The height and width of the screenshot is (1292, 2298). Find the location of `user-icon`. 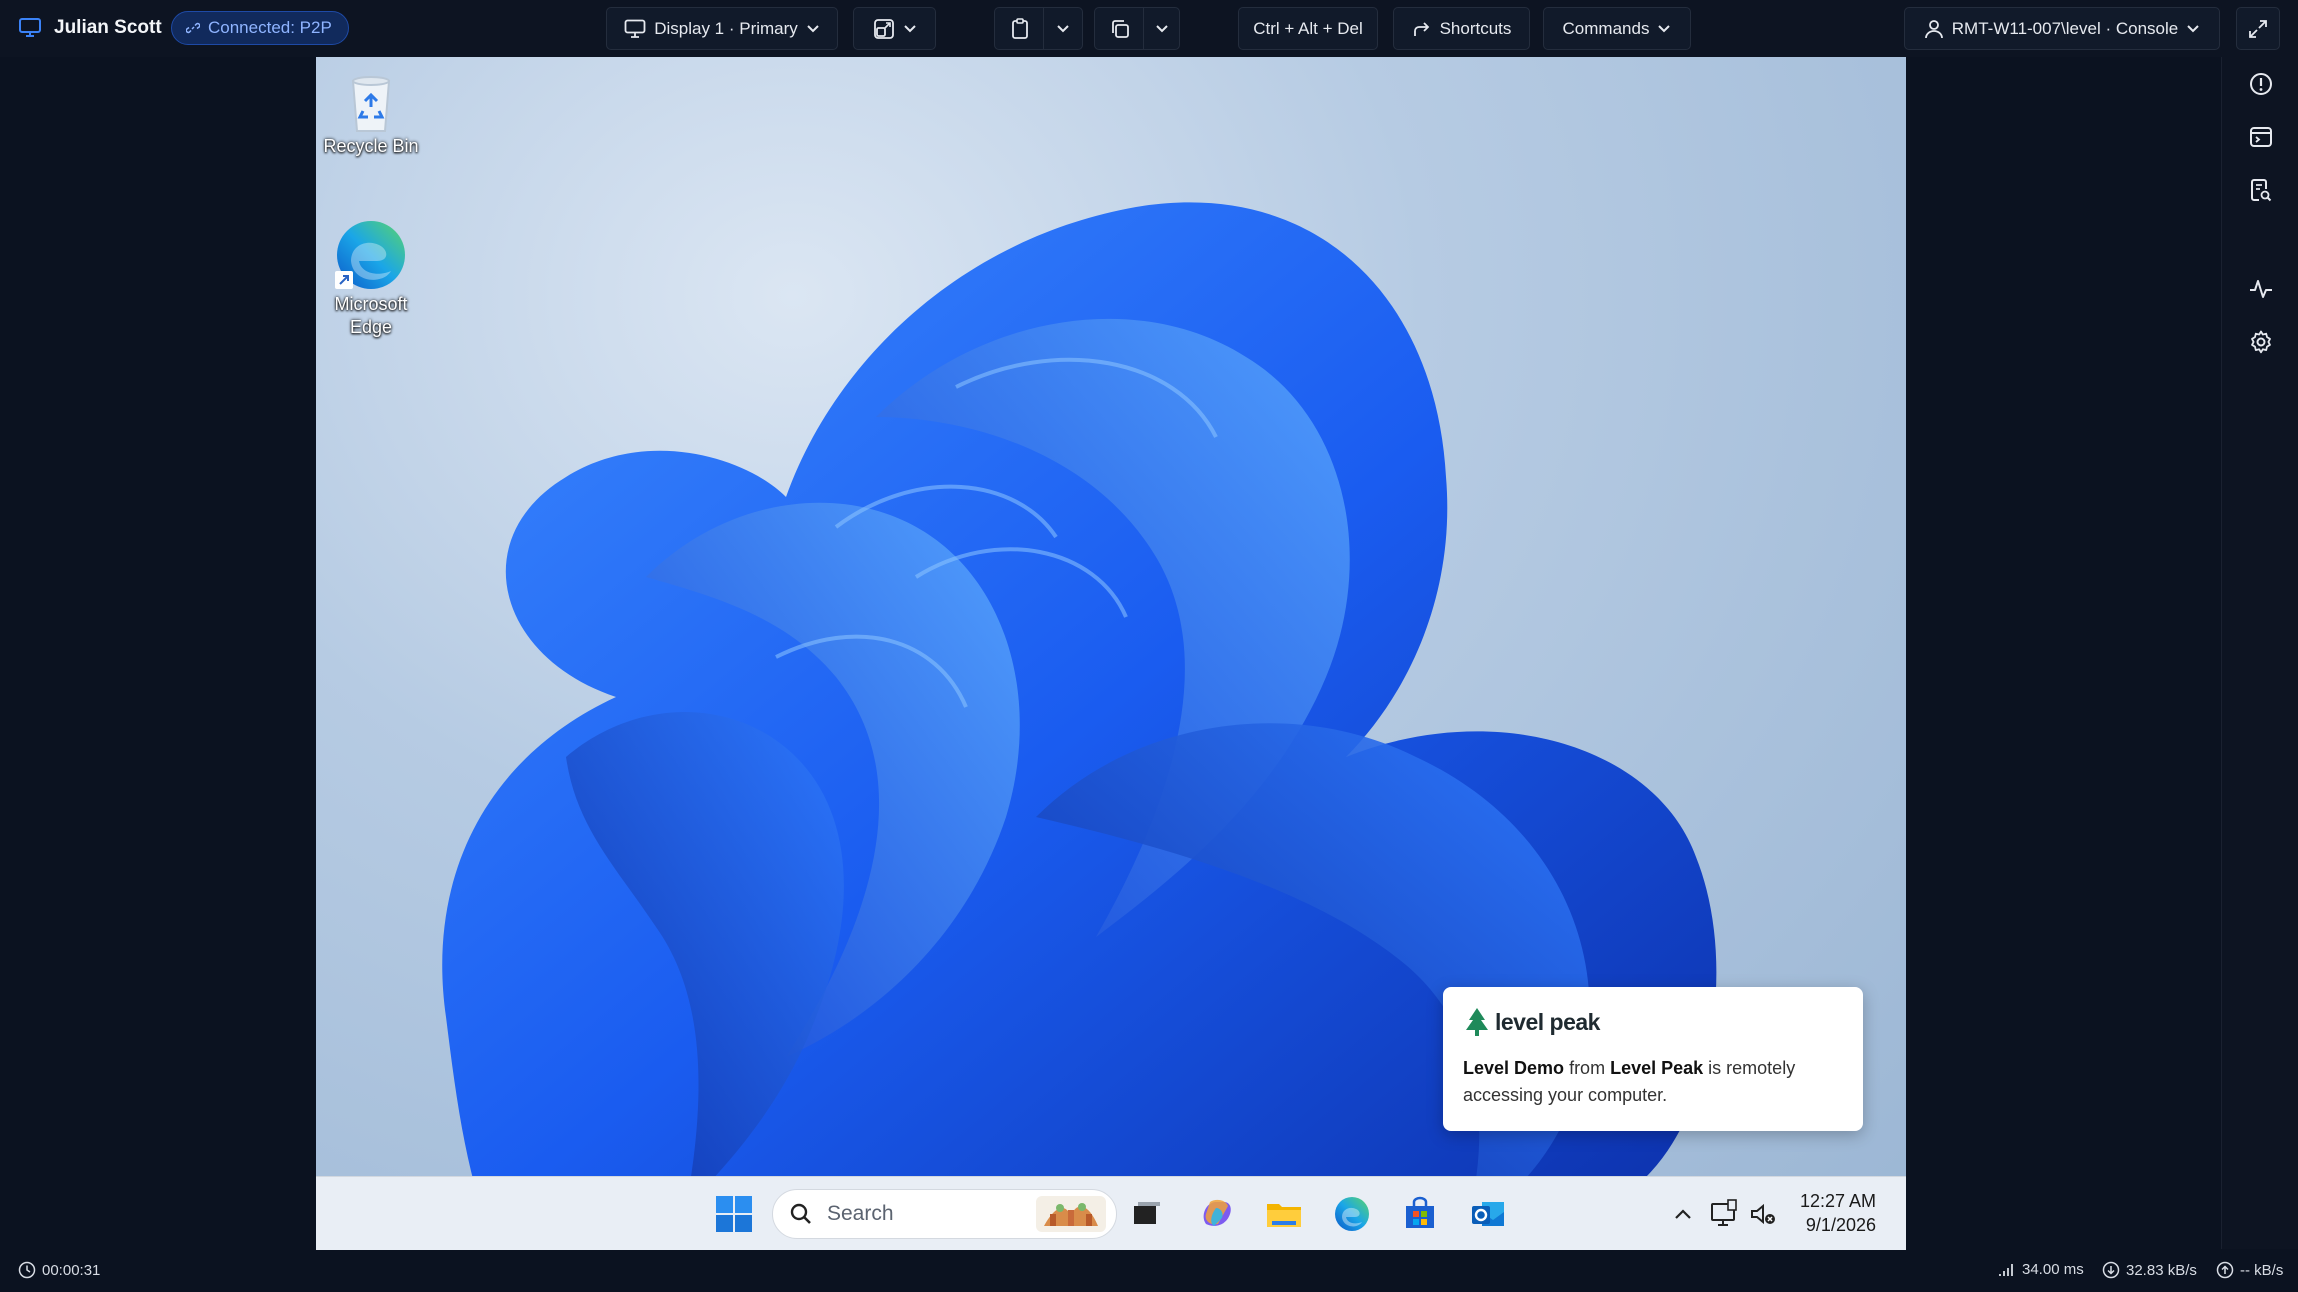

user-icon is located at coordinates (1934, 29).